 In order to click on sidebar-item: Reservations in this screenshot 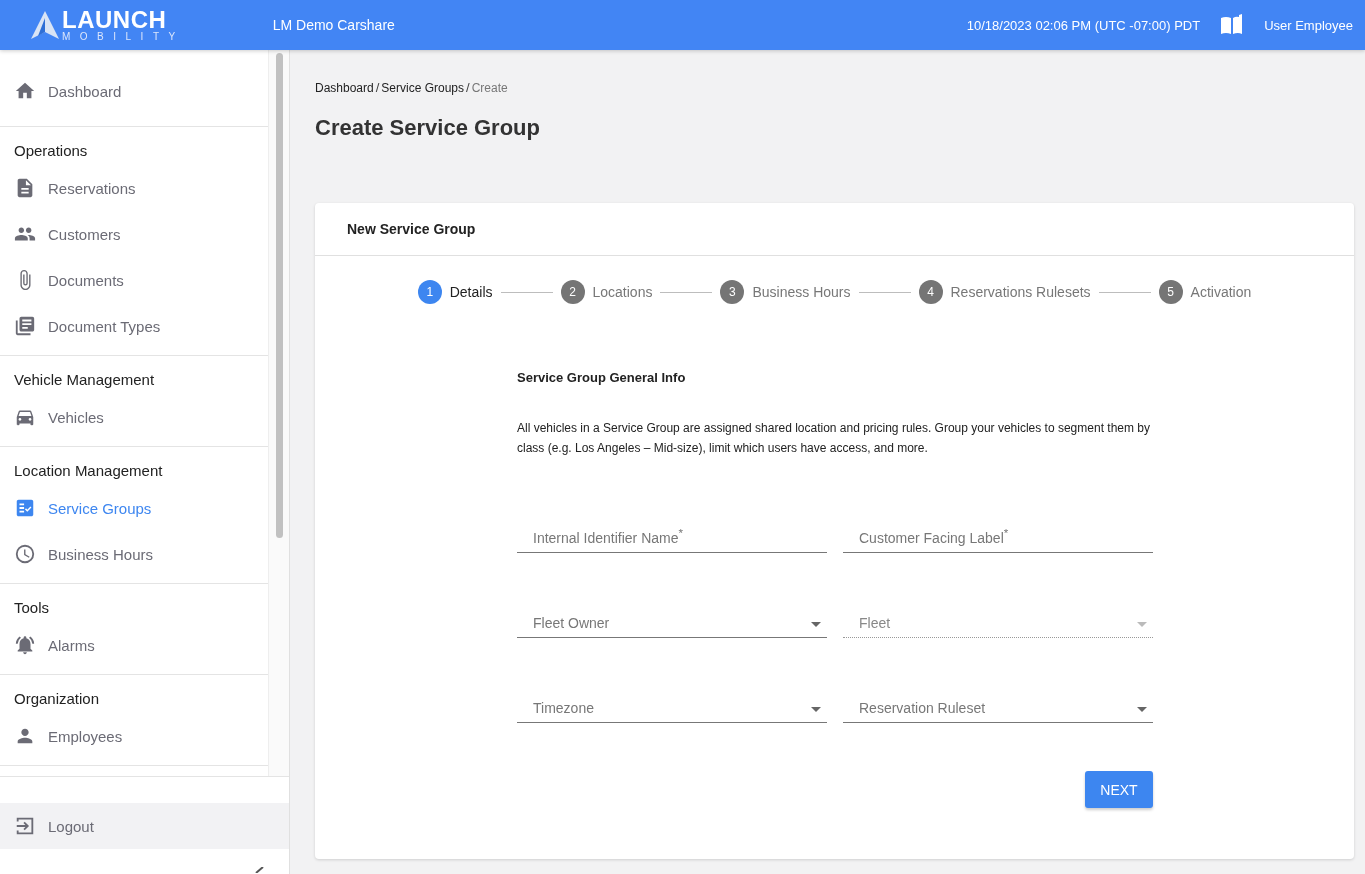, I will do `click(134, 188)`.